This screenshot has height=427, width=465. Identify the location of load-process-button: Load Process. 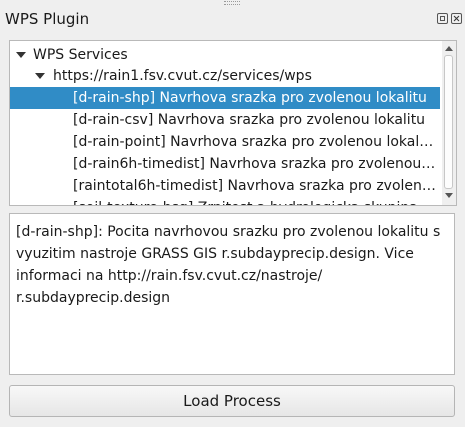
(232, 401).